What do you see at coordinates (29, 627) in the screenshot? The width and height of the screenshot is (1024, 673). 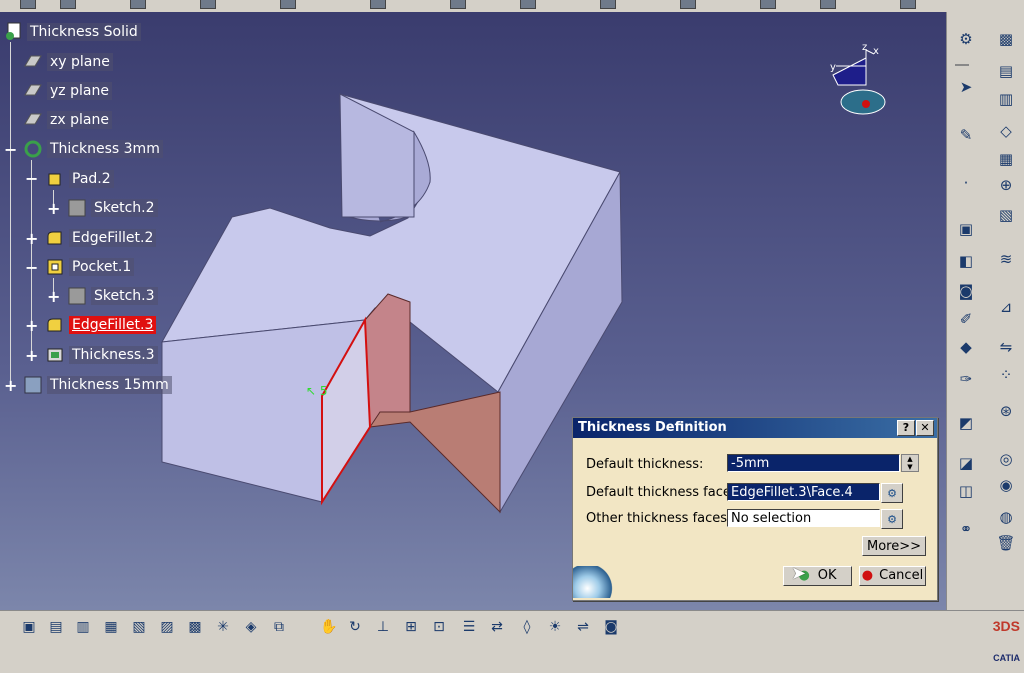 I see `view-iso-icon: ▣` at bounding box center [29, 627].